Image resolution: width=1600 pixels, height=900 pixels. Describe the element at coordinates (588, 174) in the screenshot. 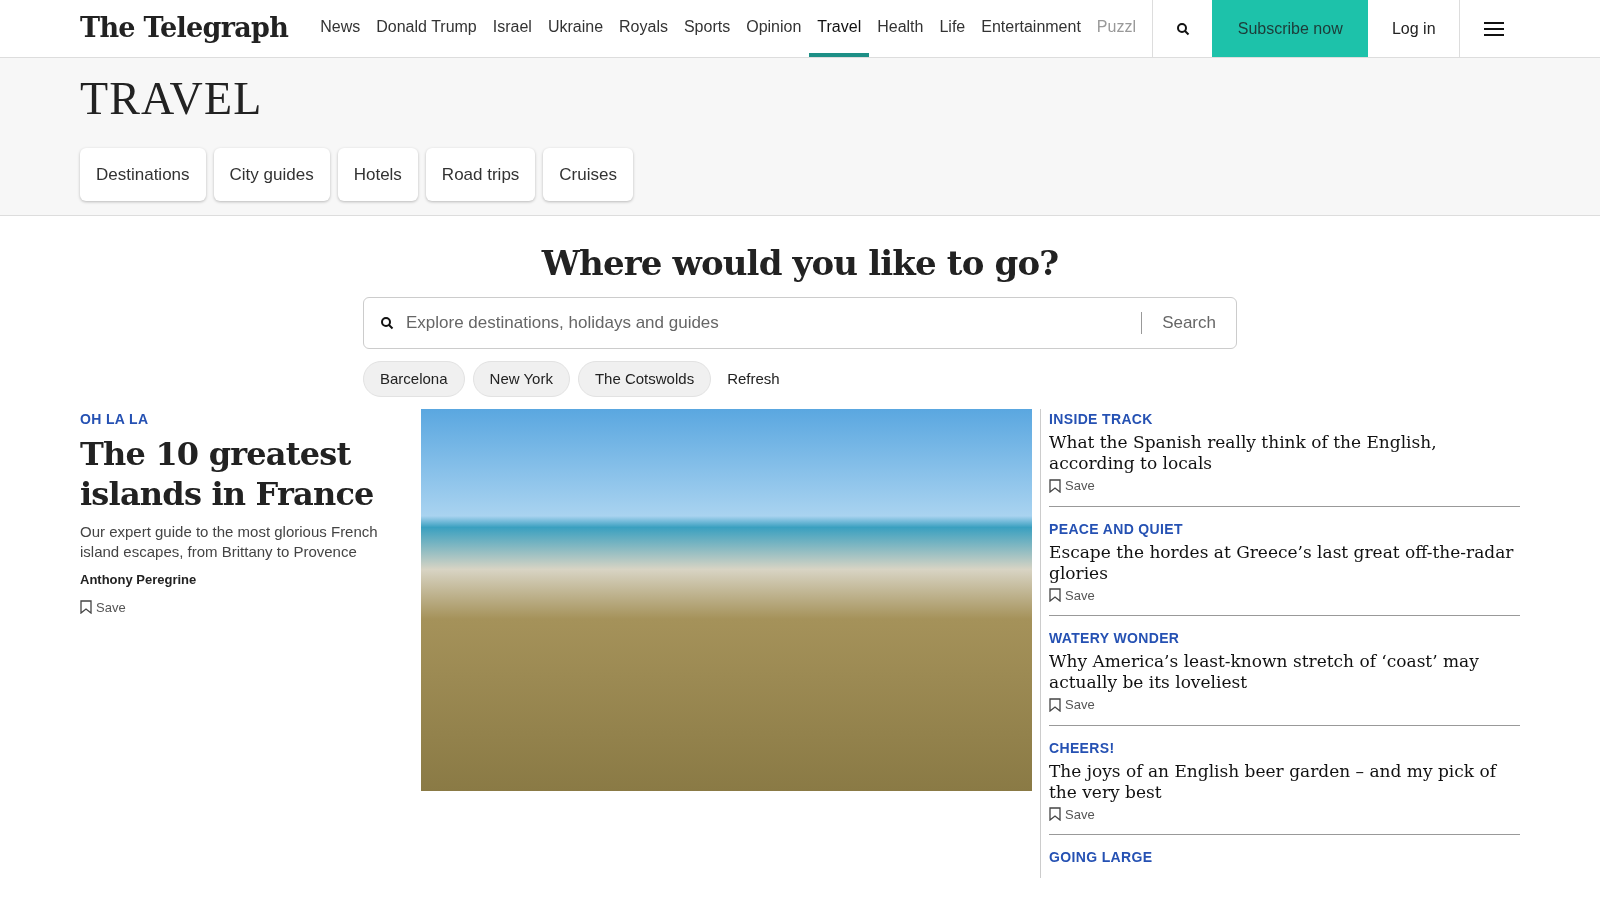

I see `category-button: Cruises` at that location.